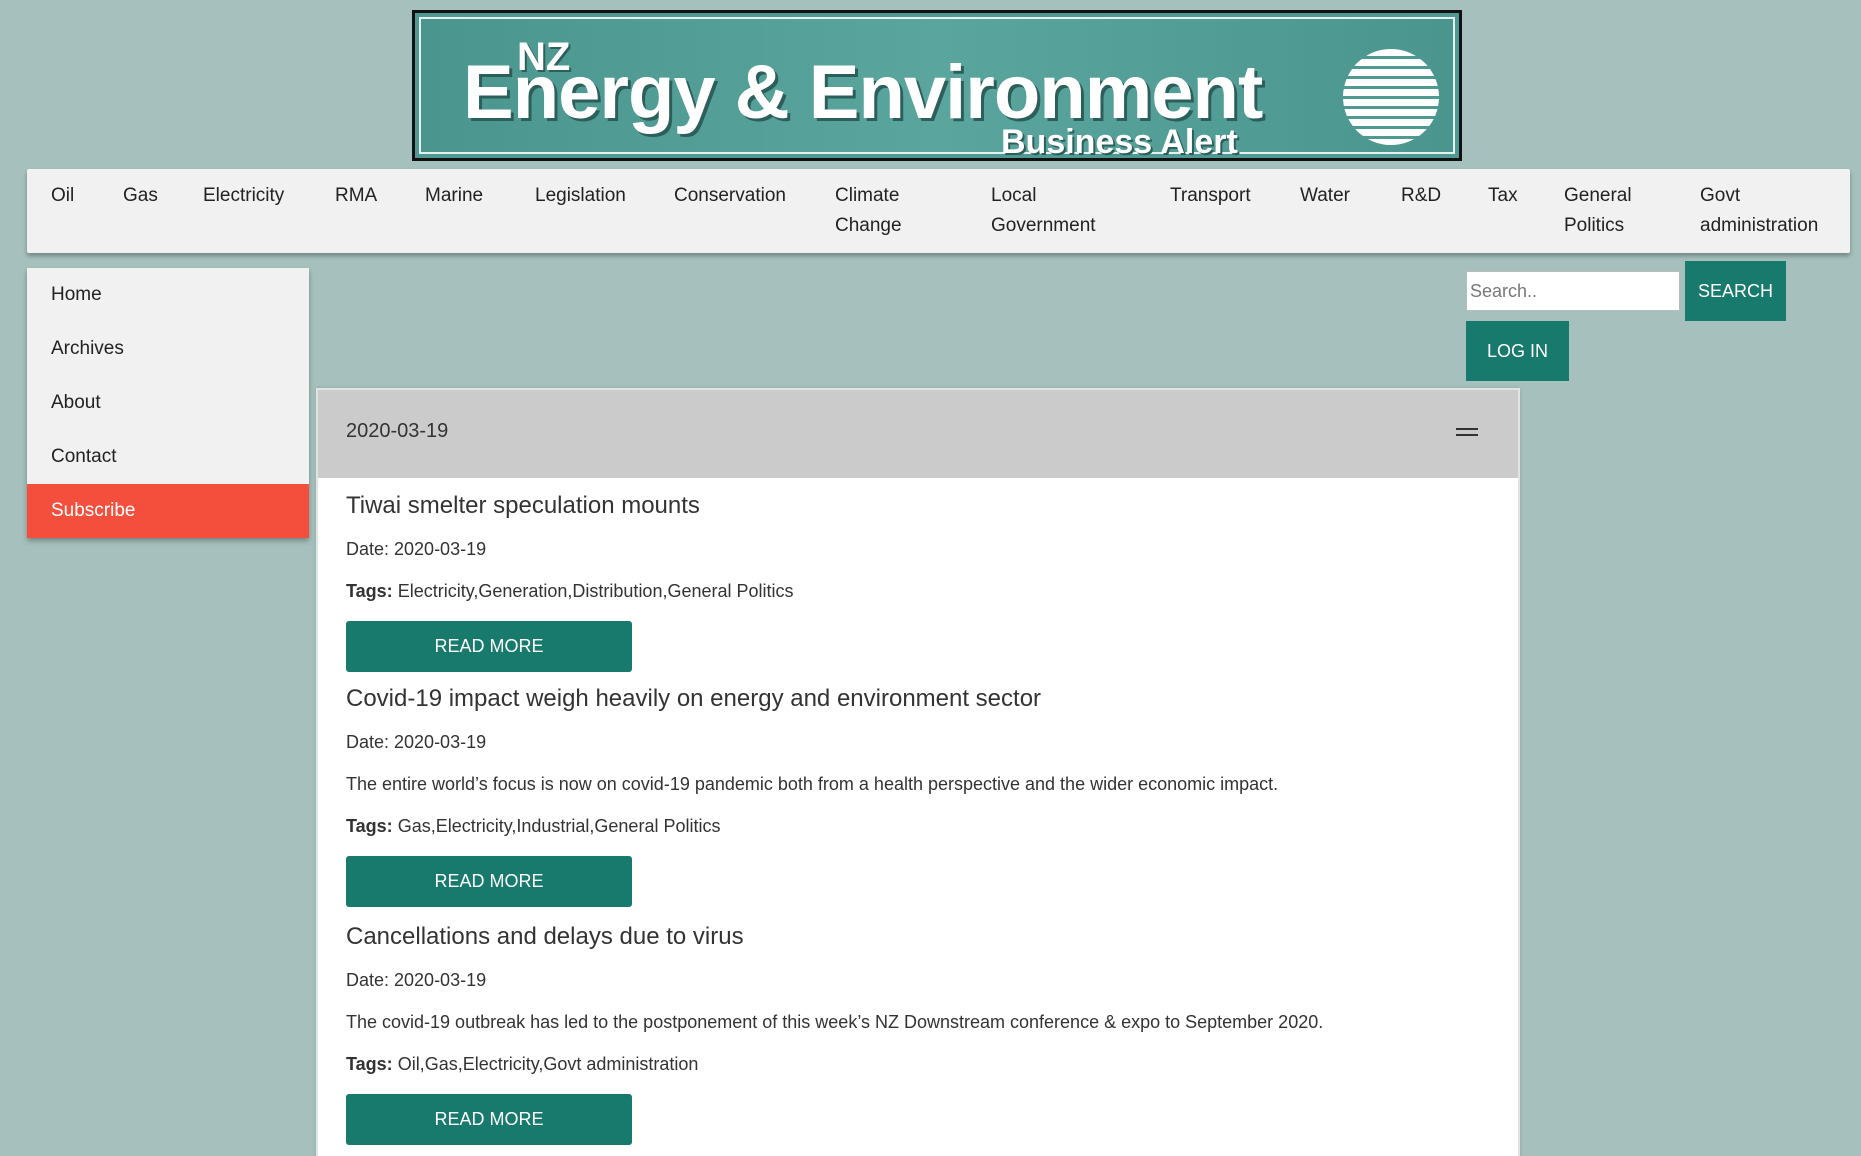 The width and height of the screenshot is (1861, 1156). I want to click on nav-item-oil: Oil, so click(62, 196).